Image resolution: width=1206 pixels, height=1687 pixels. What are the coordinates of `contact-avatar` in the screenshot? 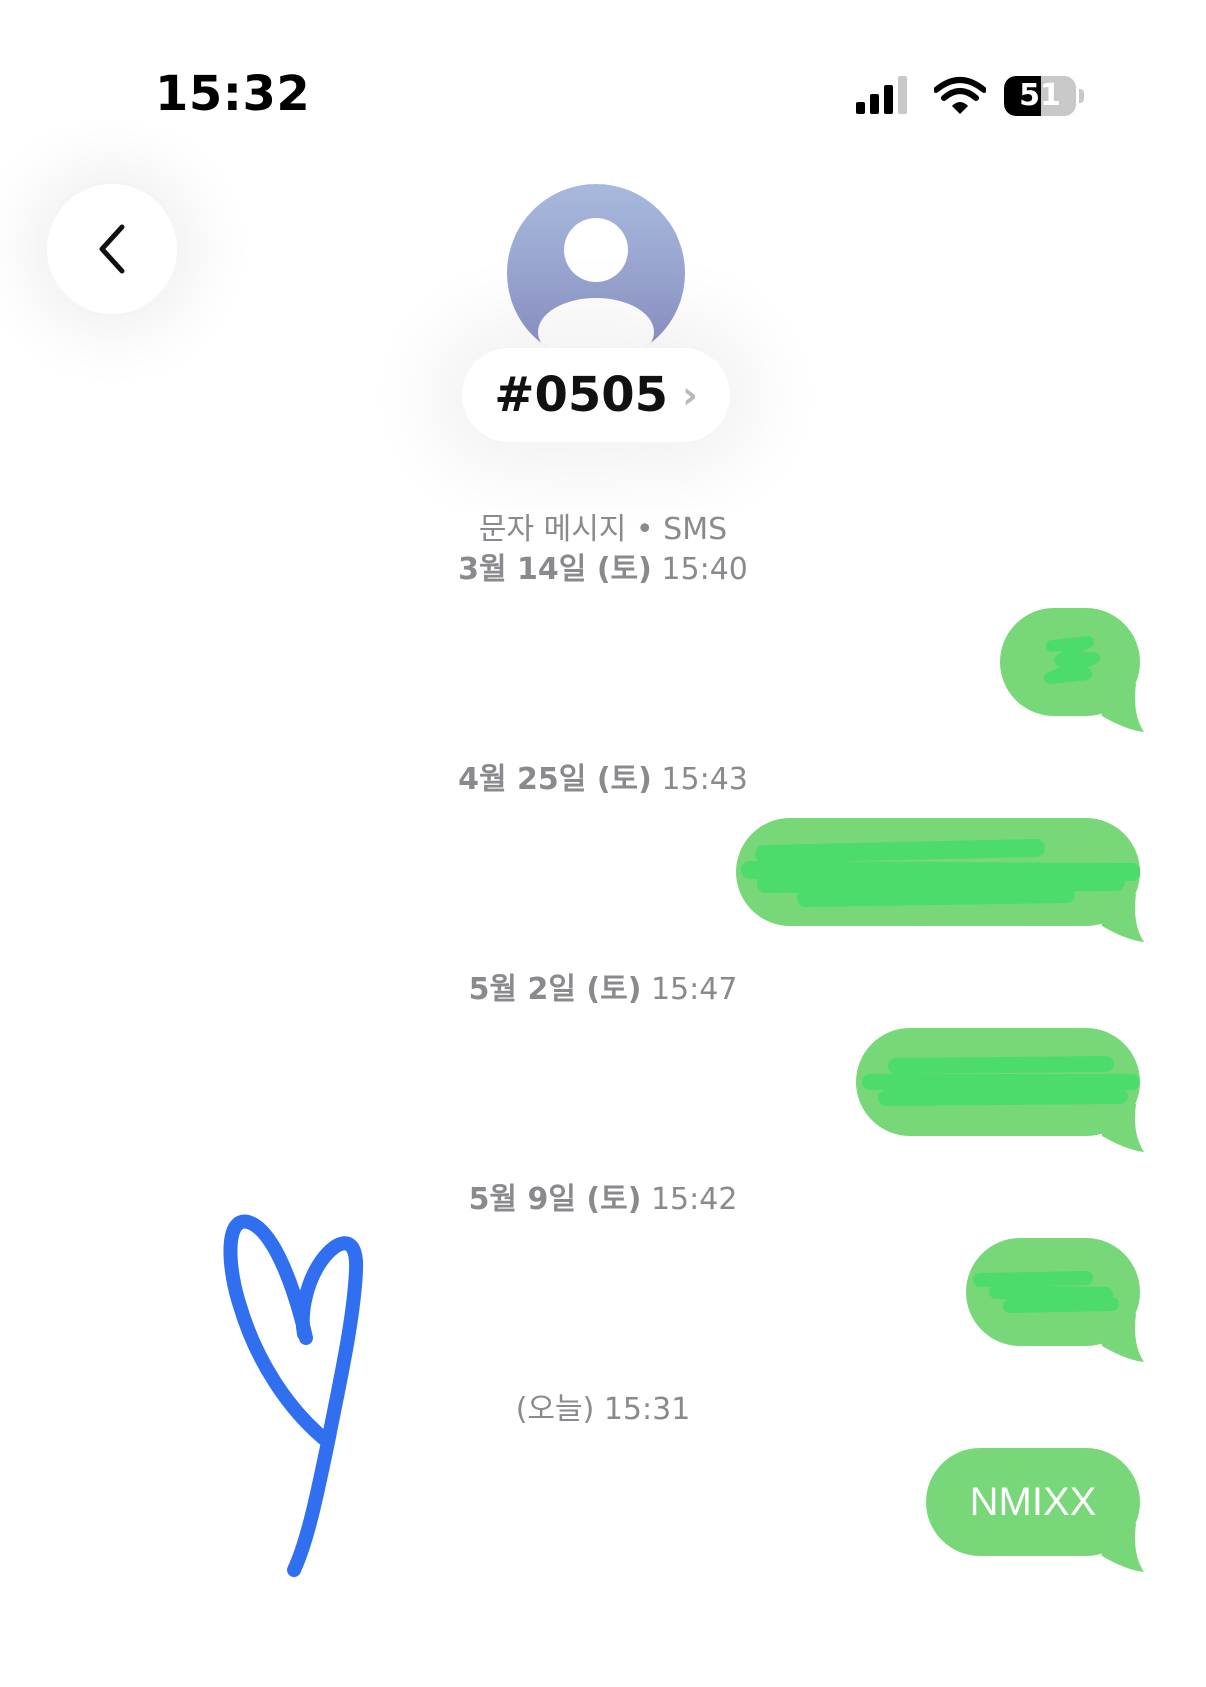 It's located at (596, 273).